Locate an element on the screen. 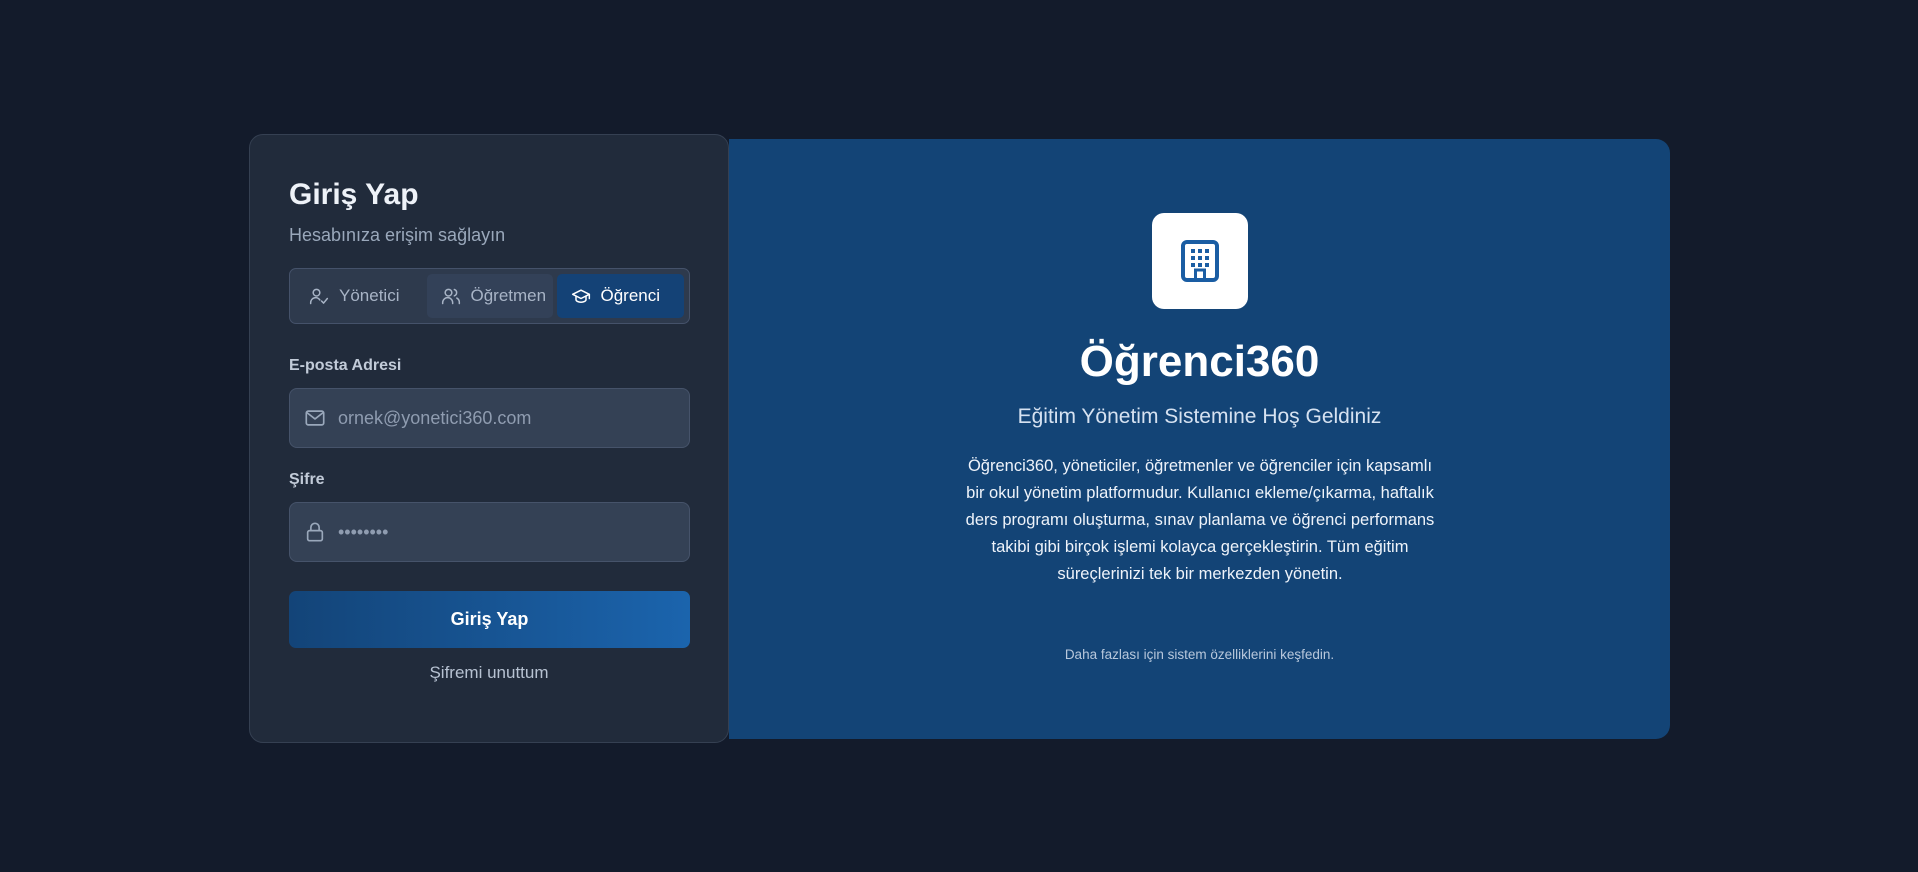 The width and height of the screenshot is (1918, 872). password-input is located at coordinates (506, 532).